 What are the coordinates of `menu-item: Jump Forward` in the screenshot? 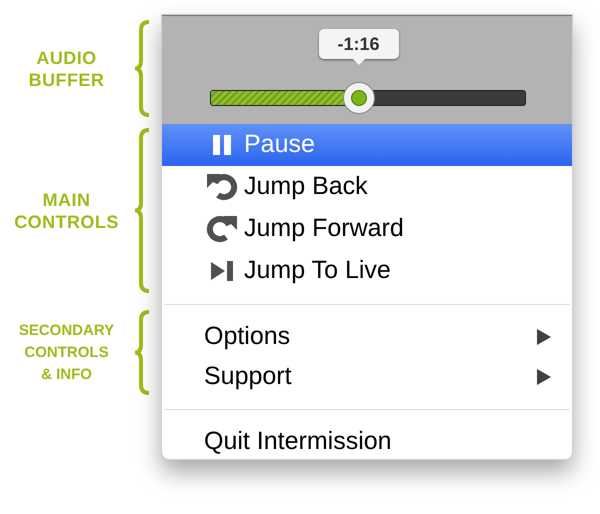 It's located at (367, 229).